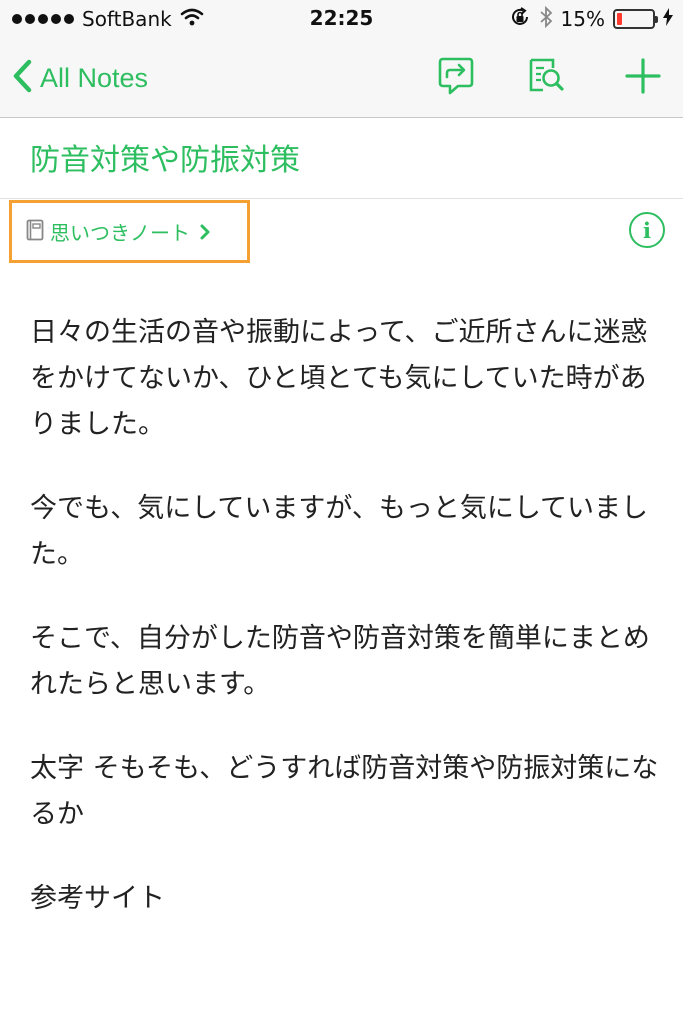 The height and width of the screenshot is (1024, 683). Describe the element at coordinates (340, 661) in the screenshot. I see `note-paragraph: そこで、自分がした防音や防音対策を簡単にまとめれたらと思います。` at that location.